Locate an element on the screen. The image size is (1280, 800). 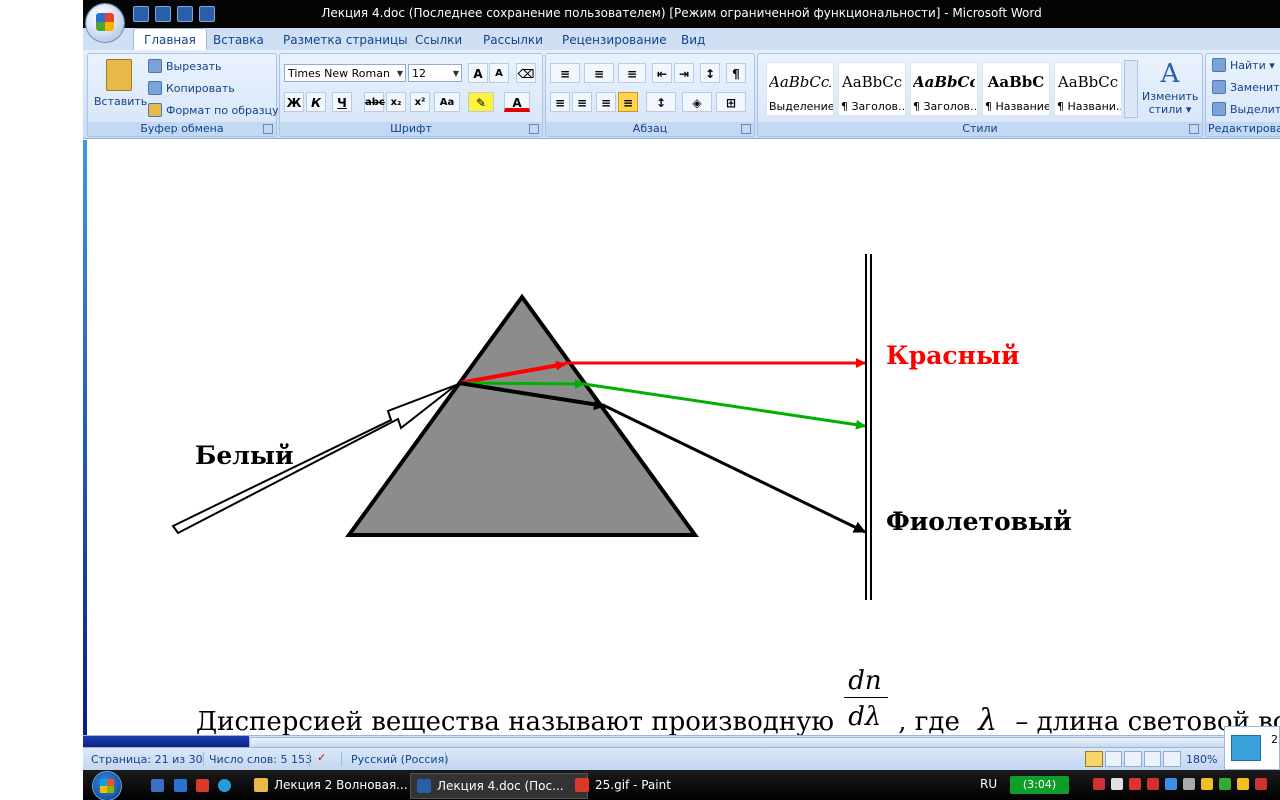
replace-button: Заменит is located at coordinates (1246, 87).